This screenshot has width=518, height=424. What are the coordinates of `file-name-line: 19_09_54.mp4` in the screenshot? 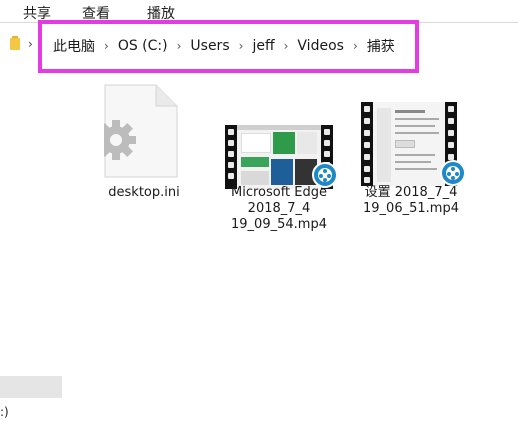 It's located at (279, 224).